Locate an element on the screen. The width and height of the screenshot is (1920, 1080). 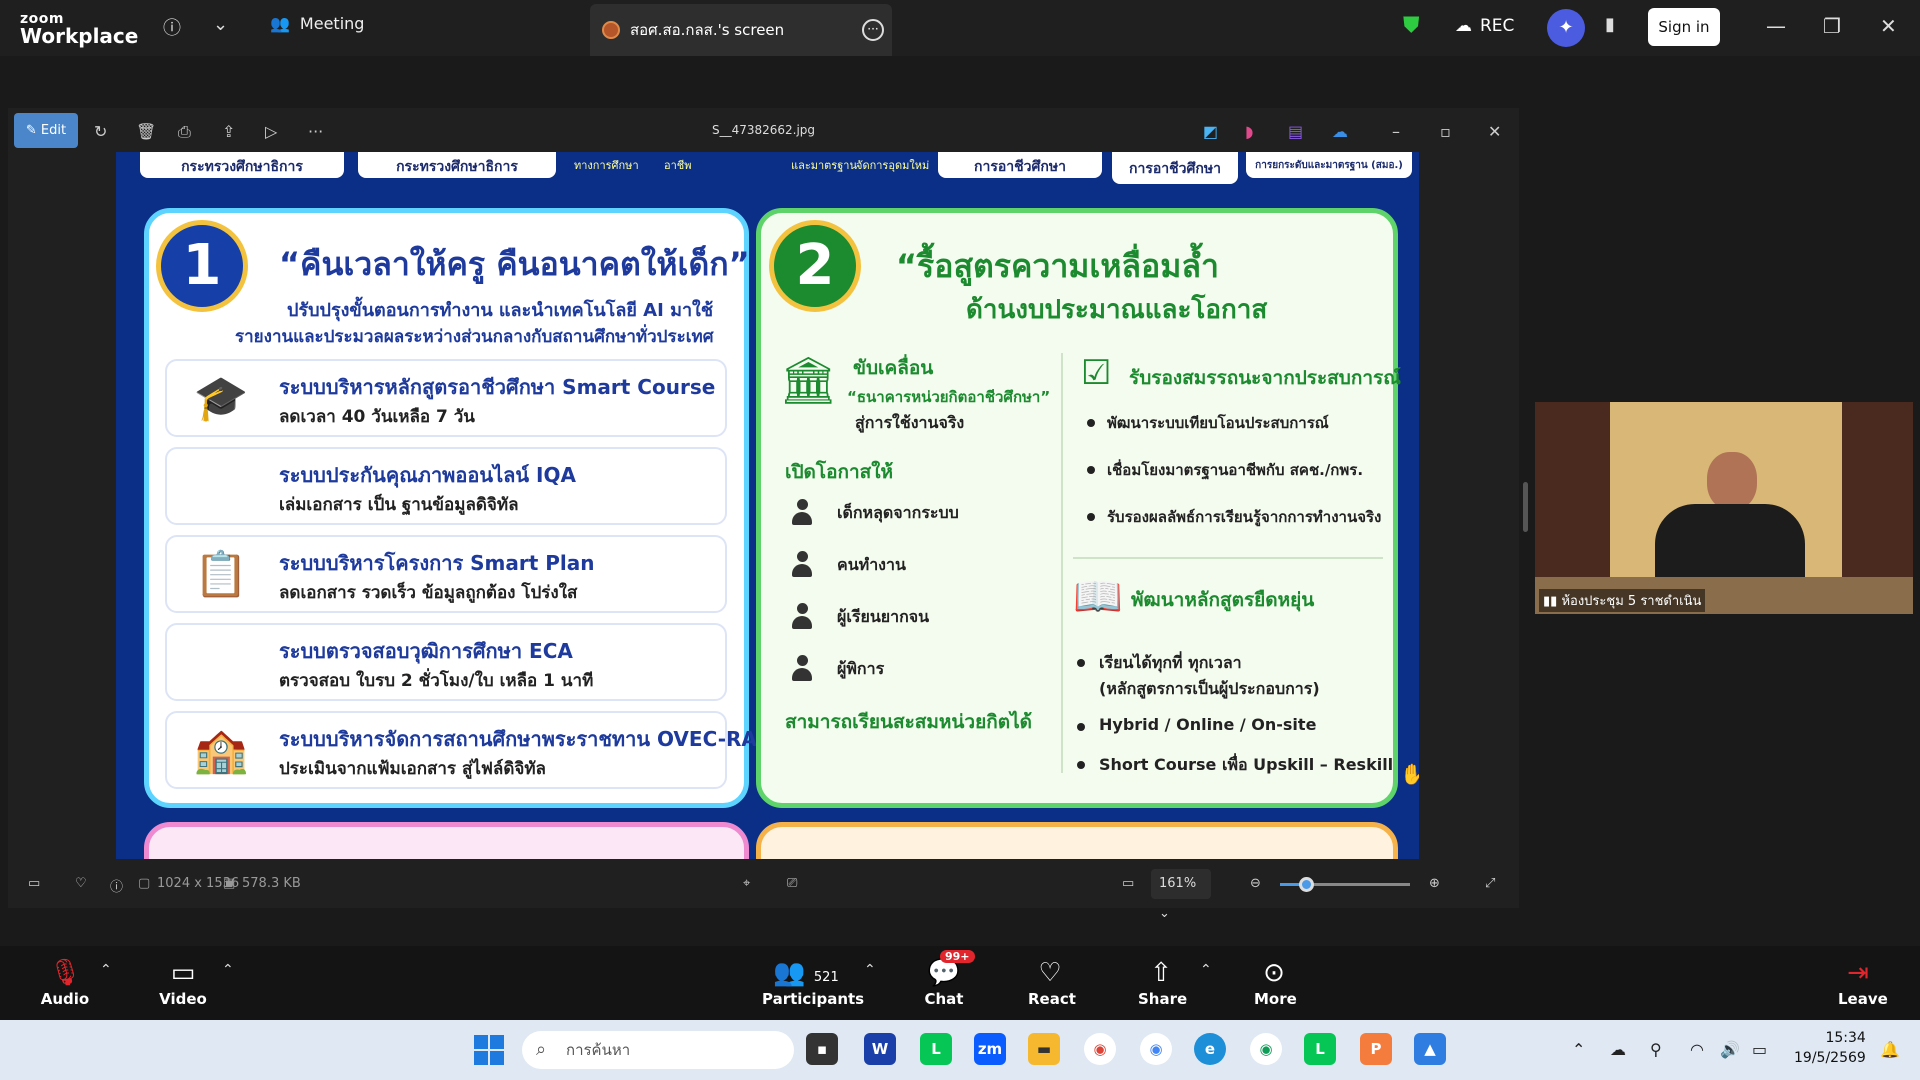
document-clock-icon: 🗒 is located at coordinates (221, 662).